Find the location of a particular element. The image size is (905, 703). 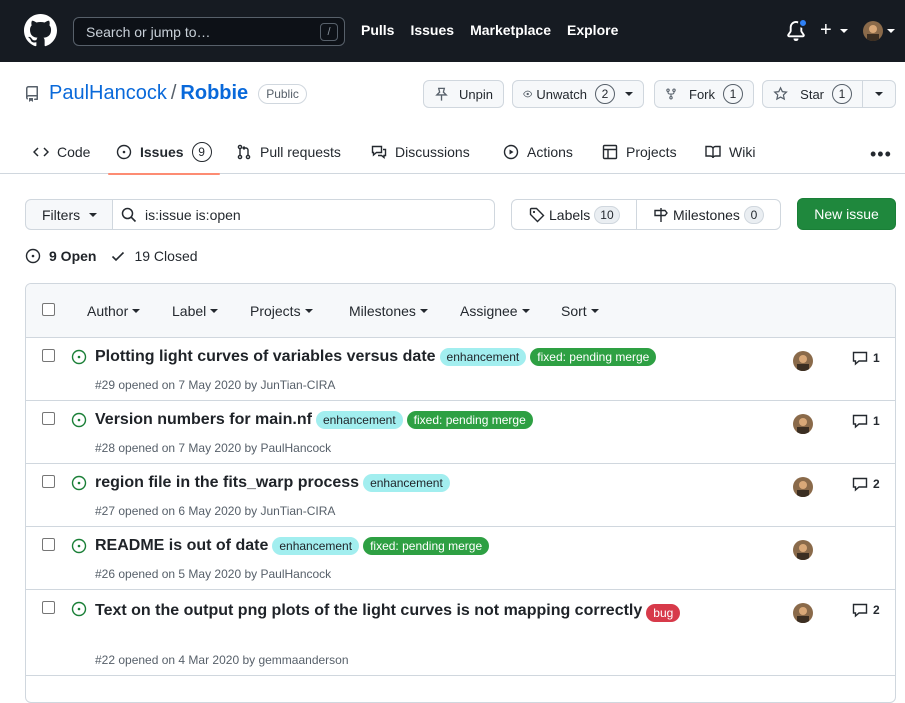

create-new-plus-icon: + is located at coordinates (826, 30).